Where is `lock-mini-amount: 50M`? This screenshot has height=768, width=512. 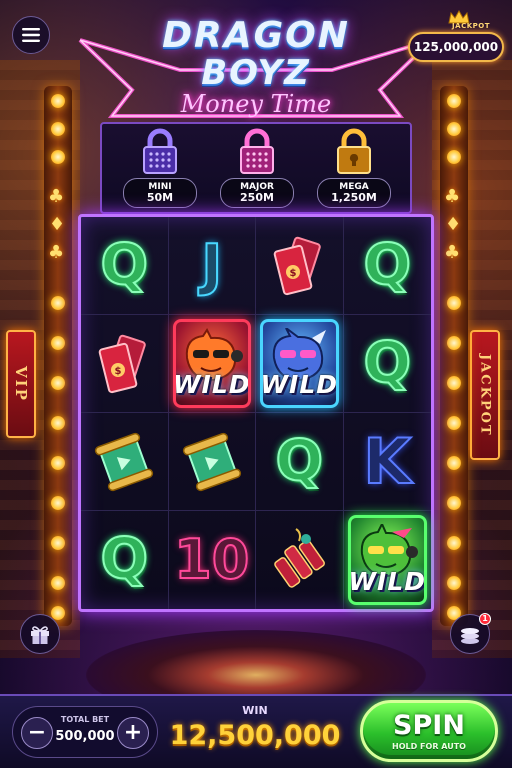 lock-mini-amount: 50M is located at coordinates (160, 197).